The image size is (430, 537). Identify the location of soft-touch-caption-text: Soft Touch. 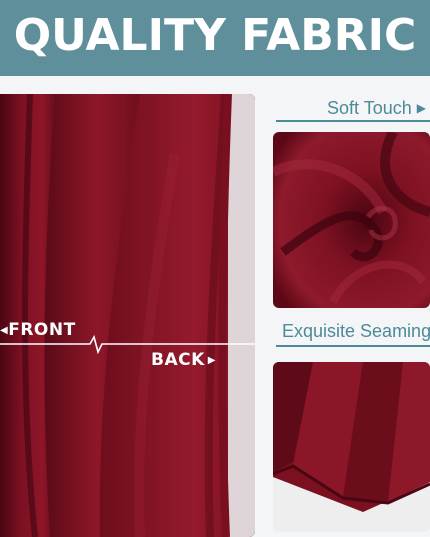
(369, 108).